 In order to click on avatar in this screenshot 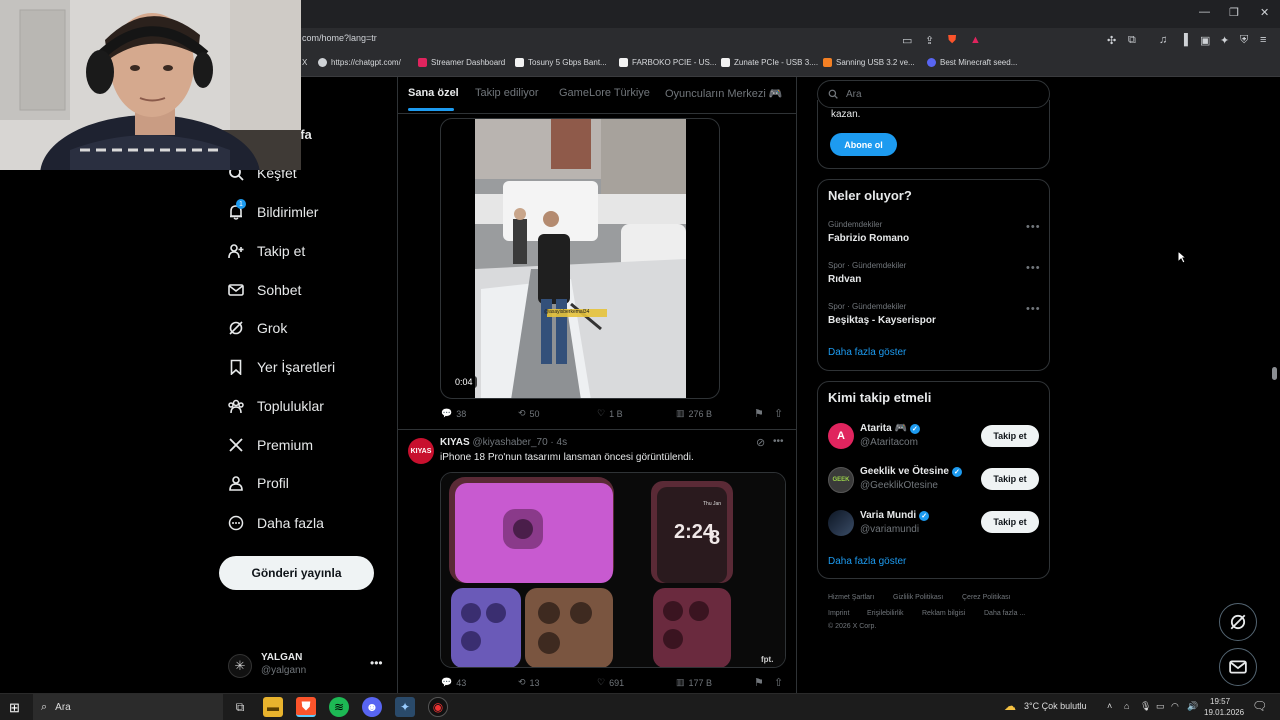, I will do `click(841, 523)`.